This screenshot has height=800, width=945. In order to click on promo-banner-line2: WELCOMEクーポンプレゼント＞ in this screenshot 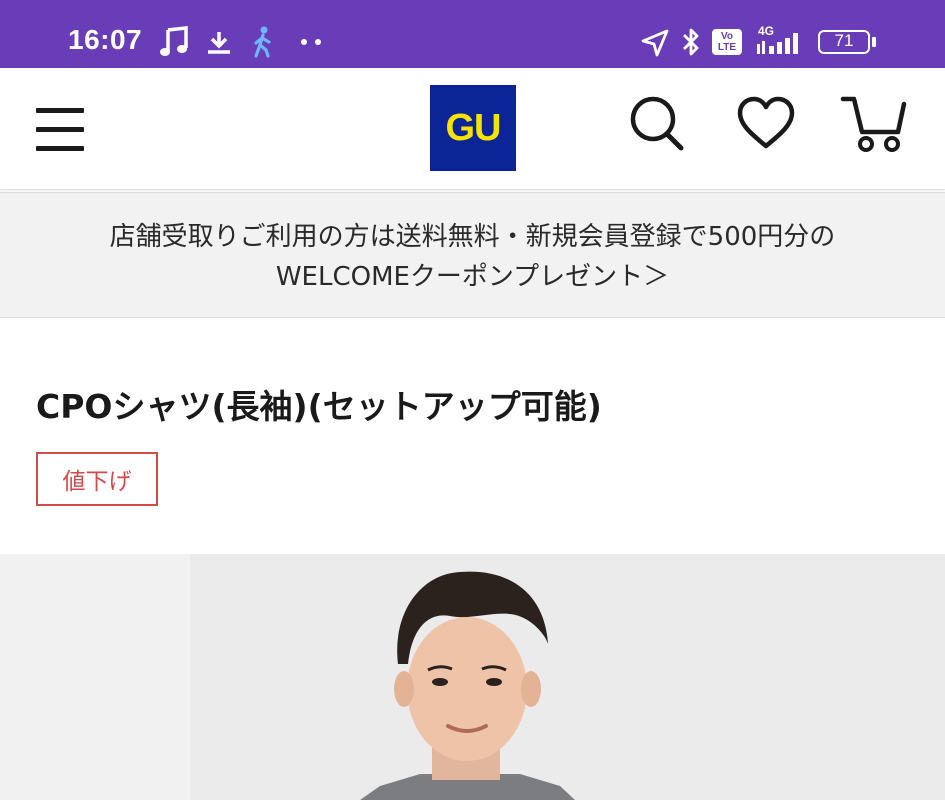, I will do `click(472, 277)`.